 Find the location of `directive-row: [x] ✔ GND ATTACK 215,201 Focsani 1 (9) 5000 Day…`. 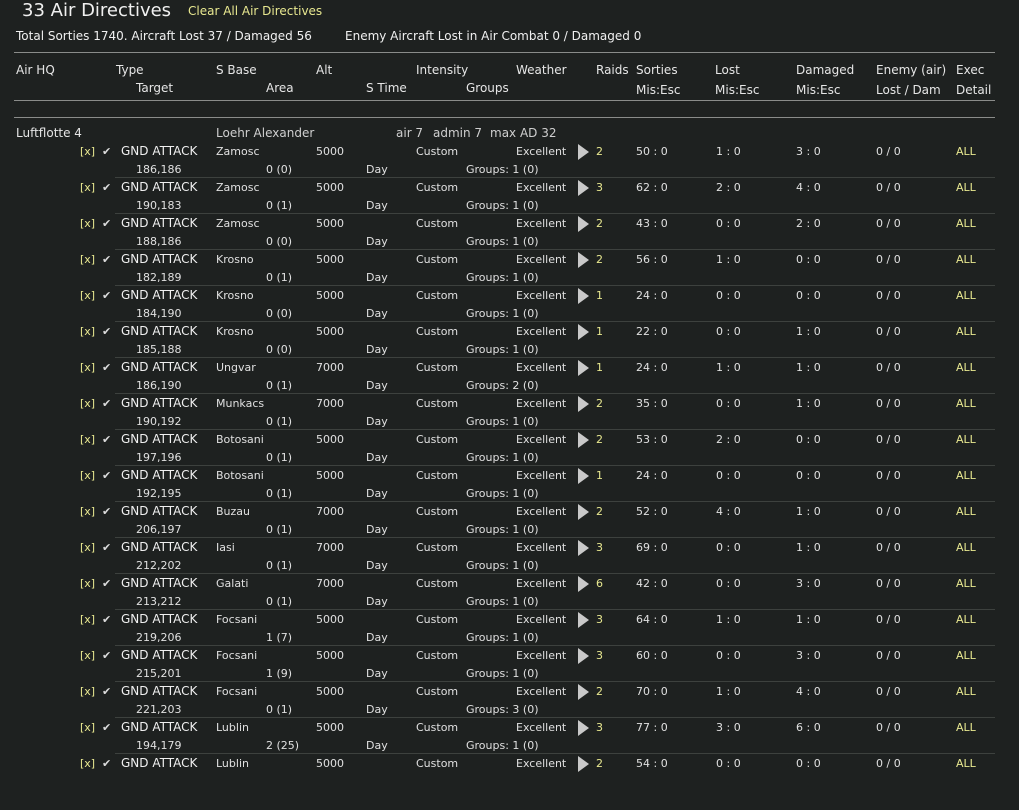

directive-row: [x] ✔ GND ATTACK 215,201 Focsani 1 (9) 5000 Day… is located at coordinates (509, 665).